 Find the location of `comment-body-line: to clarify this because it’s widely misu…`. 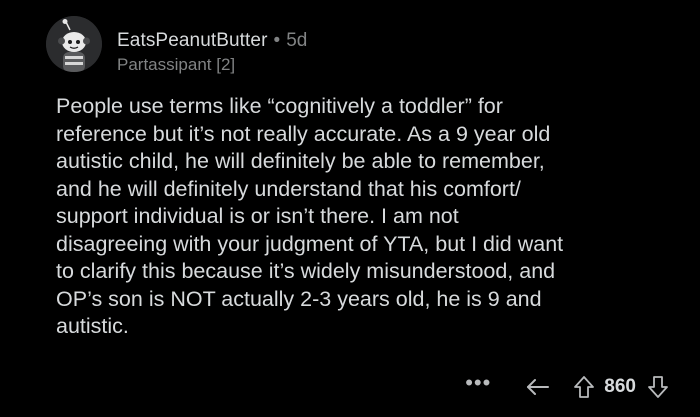

comment-body-line: to clarify this because it’s widely misu… is located at coordinates (306, 271).